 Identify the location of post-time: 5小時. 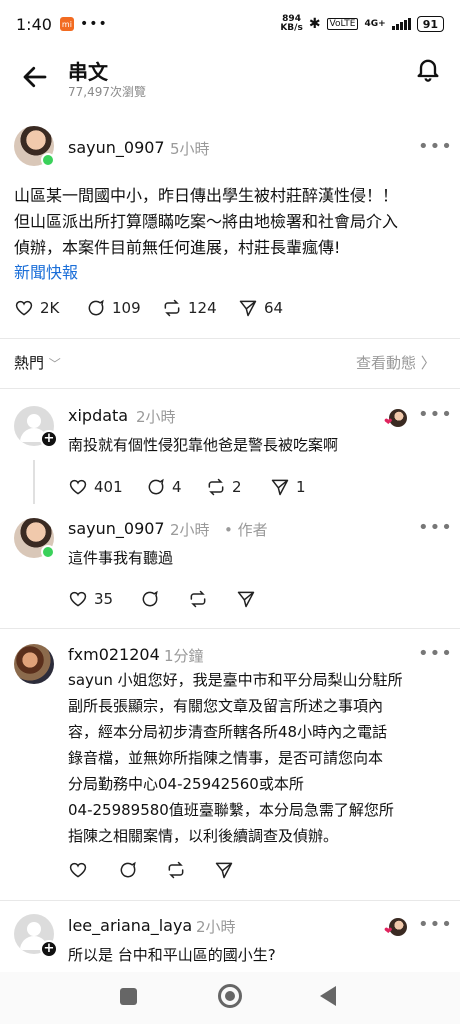
(190, 149).